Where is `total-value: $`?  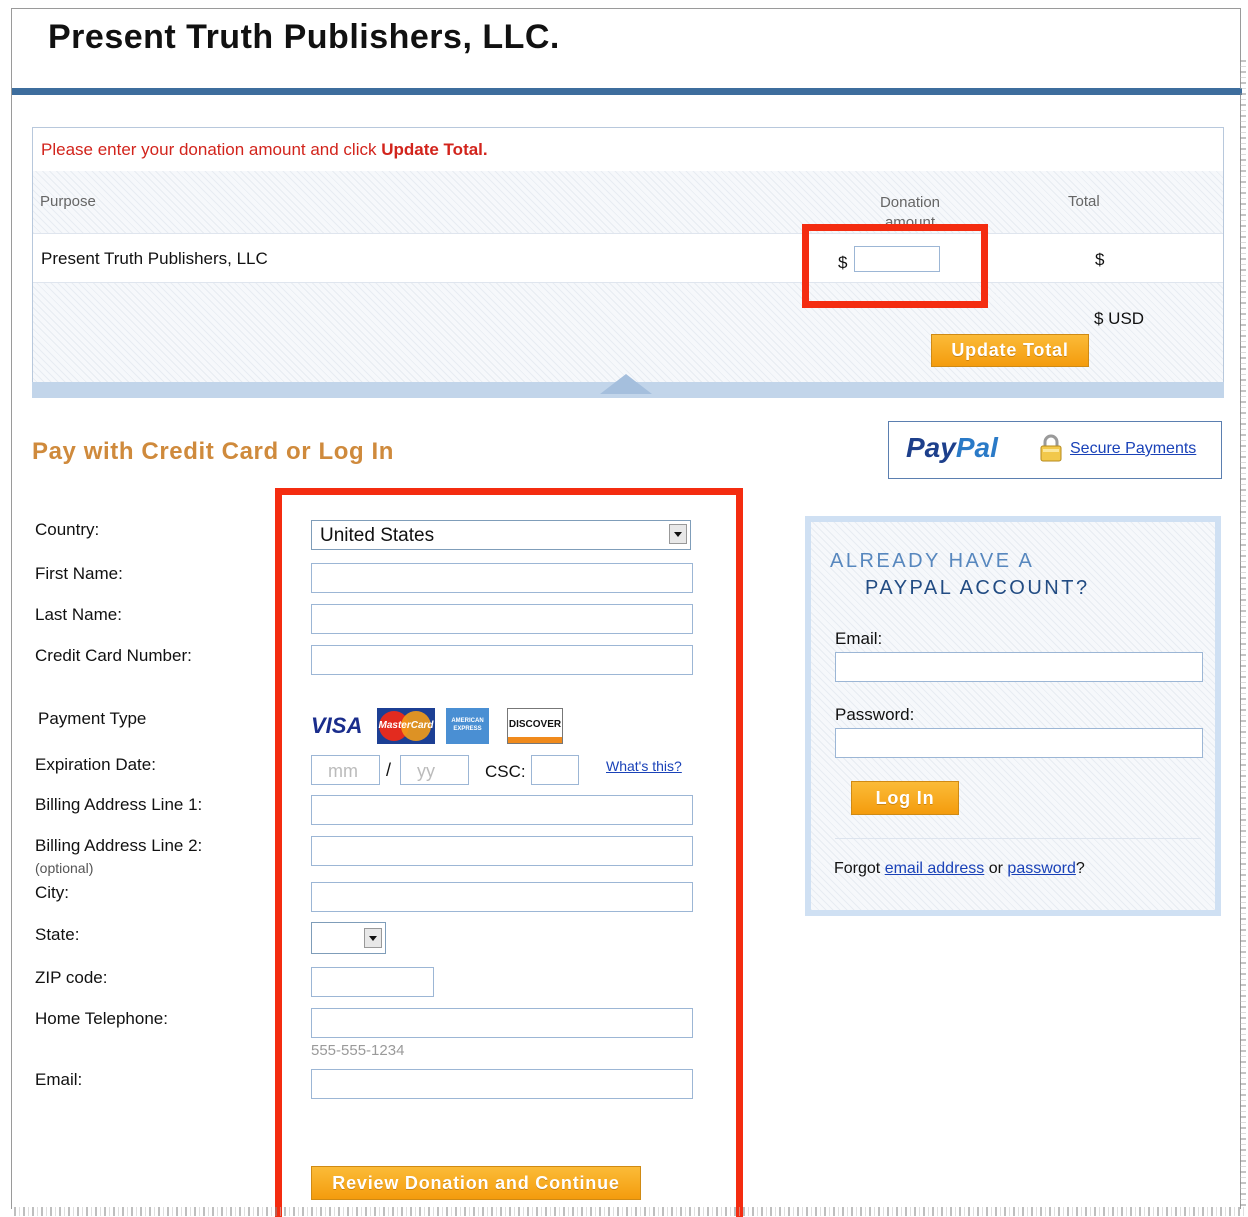 total-value: $ is located at coordinates (1100, 259).